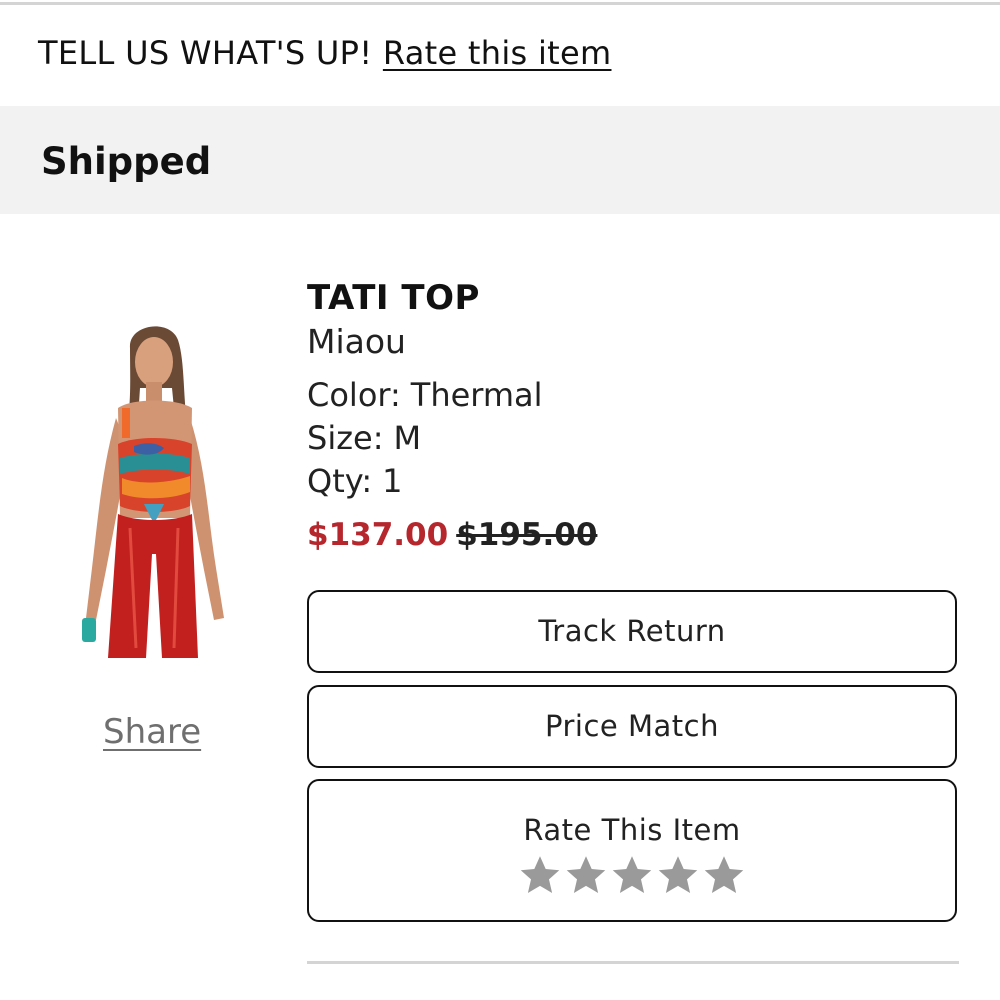 The height and width of the screenshot is (1000, 1000). I want to click on size-value: M, so click(407, 438).